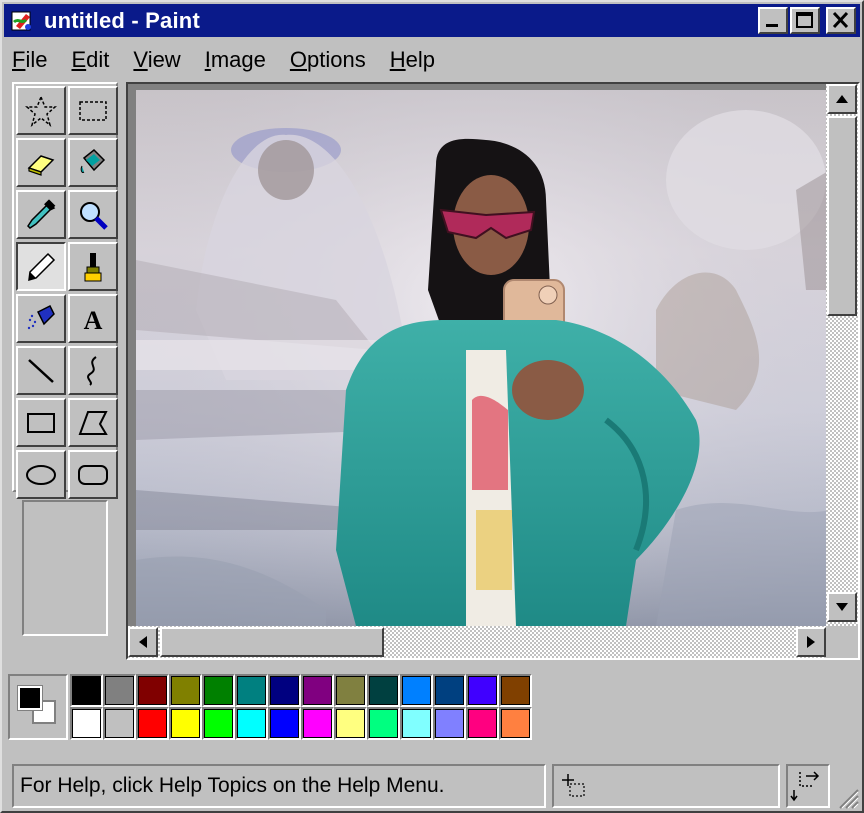  Describe the element at coordinates (773, 20) in the screenshot. I see `minimize-button` at that location.